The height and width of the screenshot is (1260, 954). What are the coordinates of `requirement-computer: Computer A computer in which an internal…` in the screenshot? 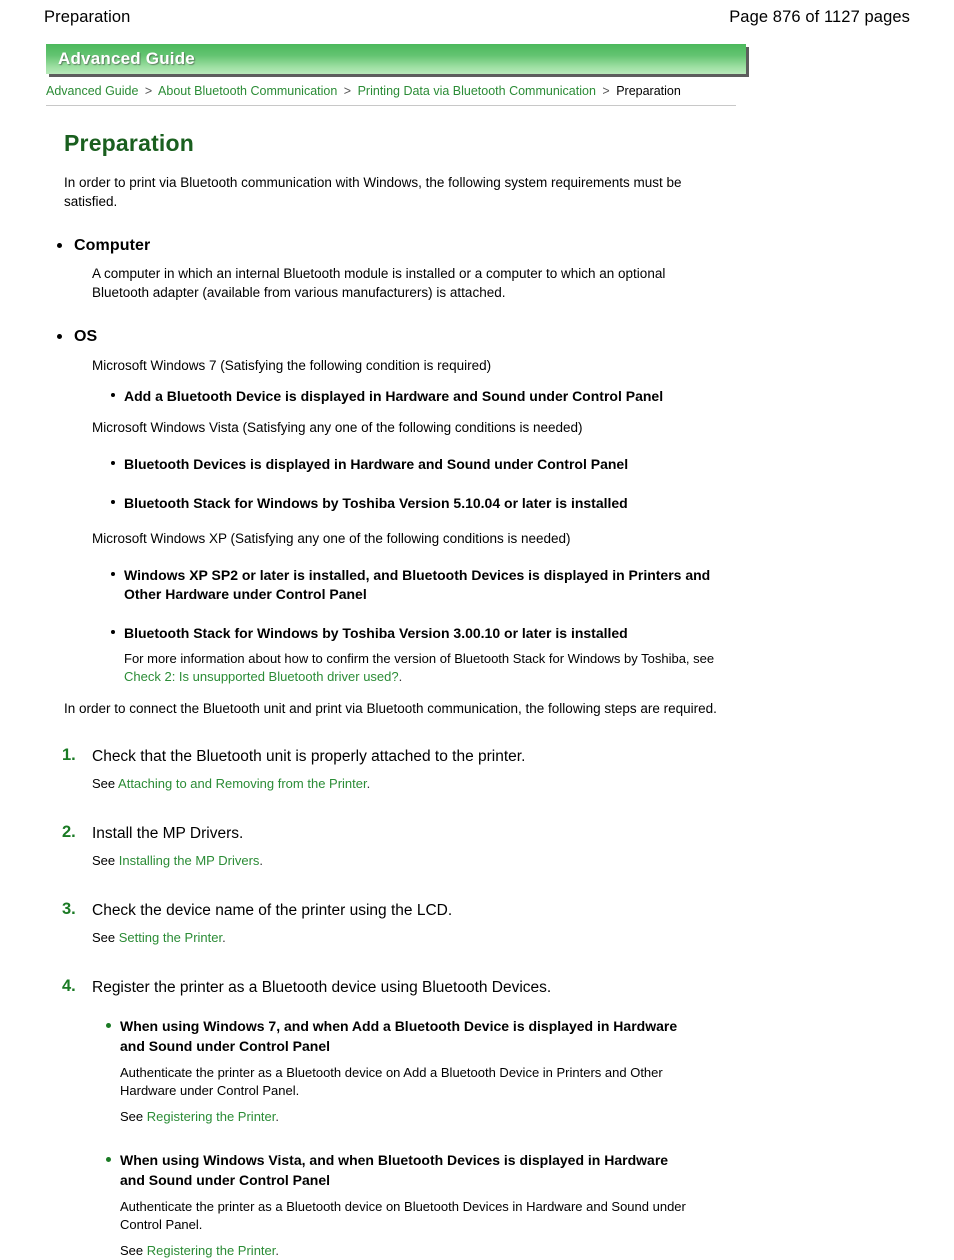 It's located at (491, 269).